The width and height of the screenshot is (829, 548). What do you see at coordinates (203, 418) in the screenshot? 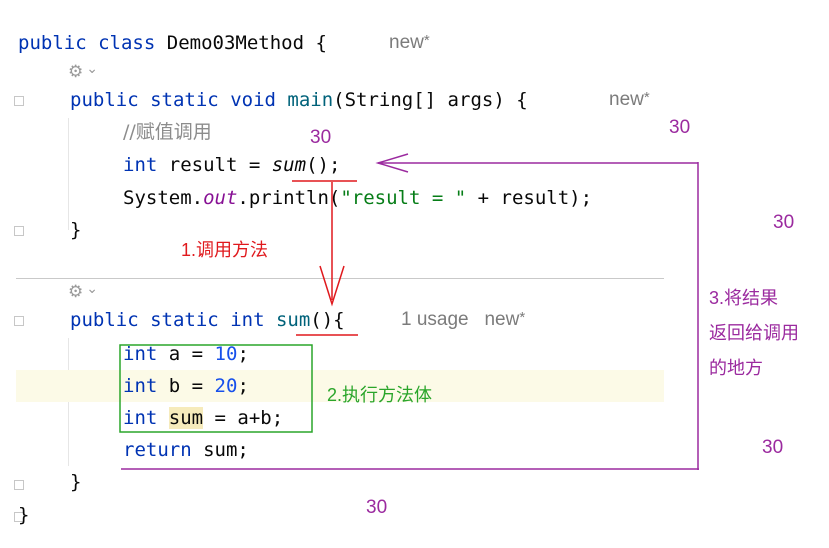
I see `declare-sum: int sum = a+b;` at bounding box center [203, 418].